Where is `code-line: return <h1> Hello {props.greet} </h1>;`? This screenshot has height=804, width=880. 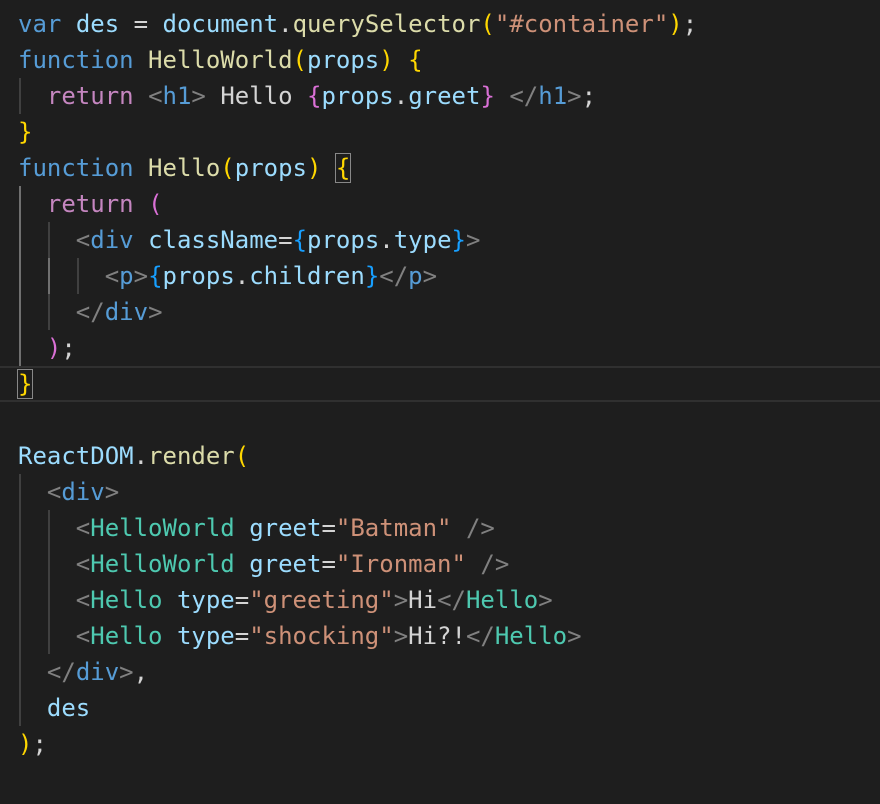
code-line: return <h1> Hello {props.greet} </h1>; is located at coordinates (440, 96).